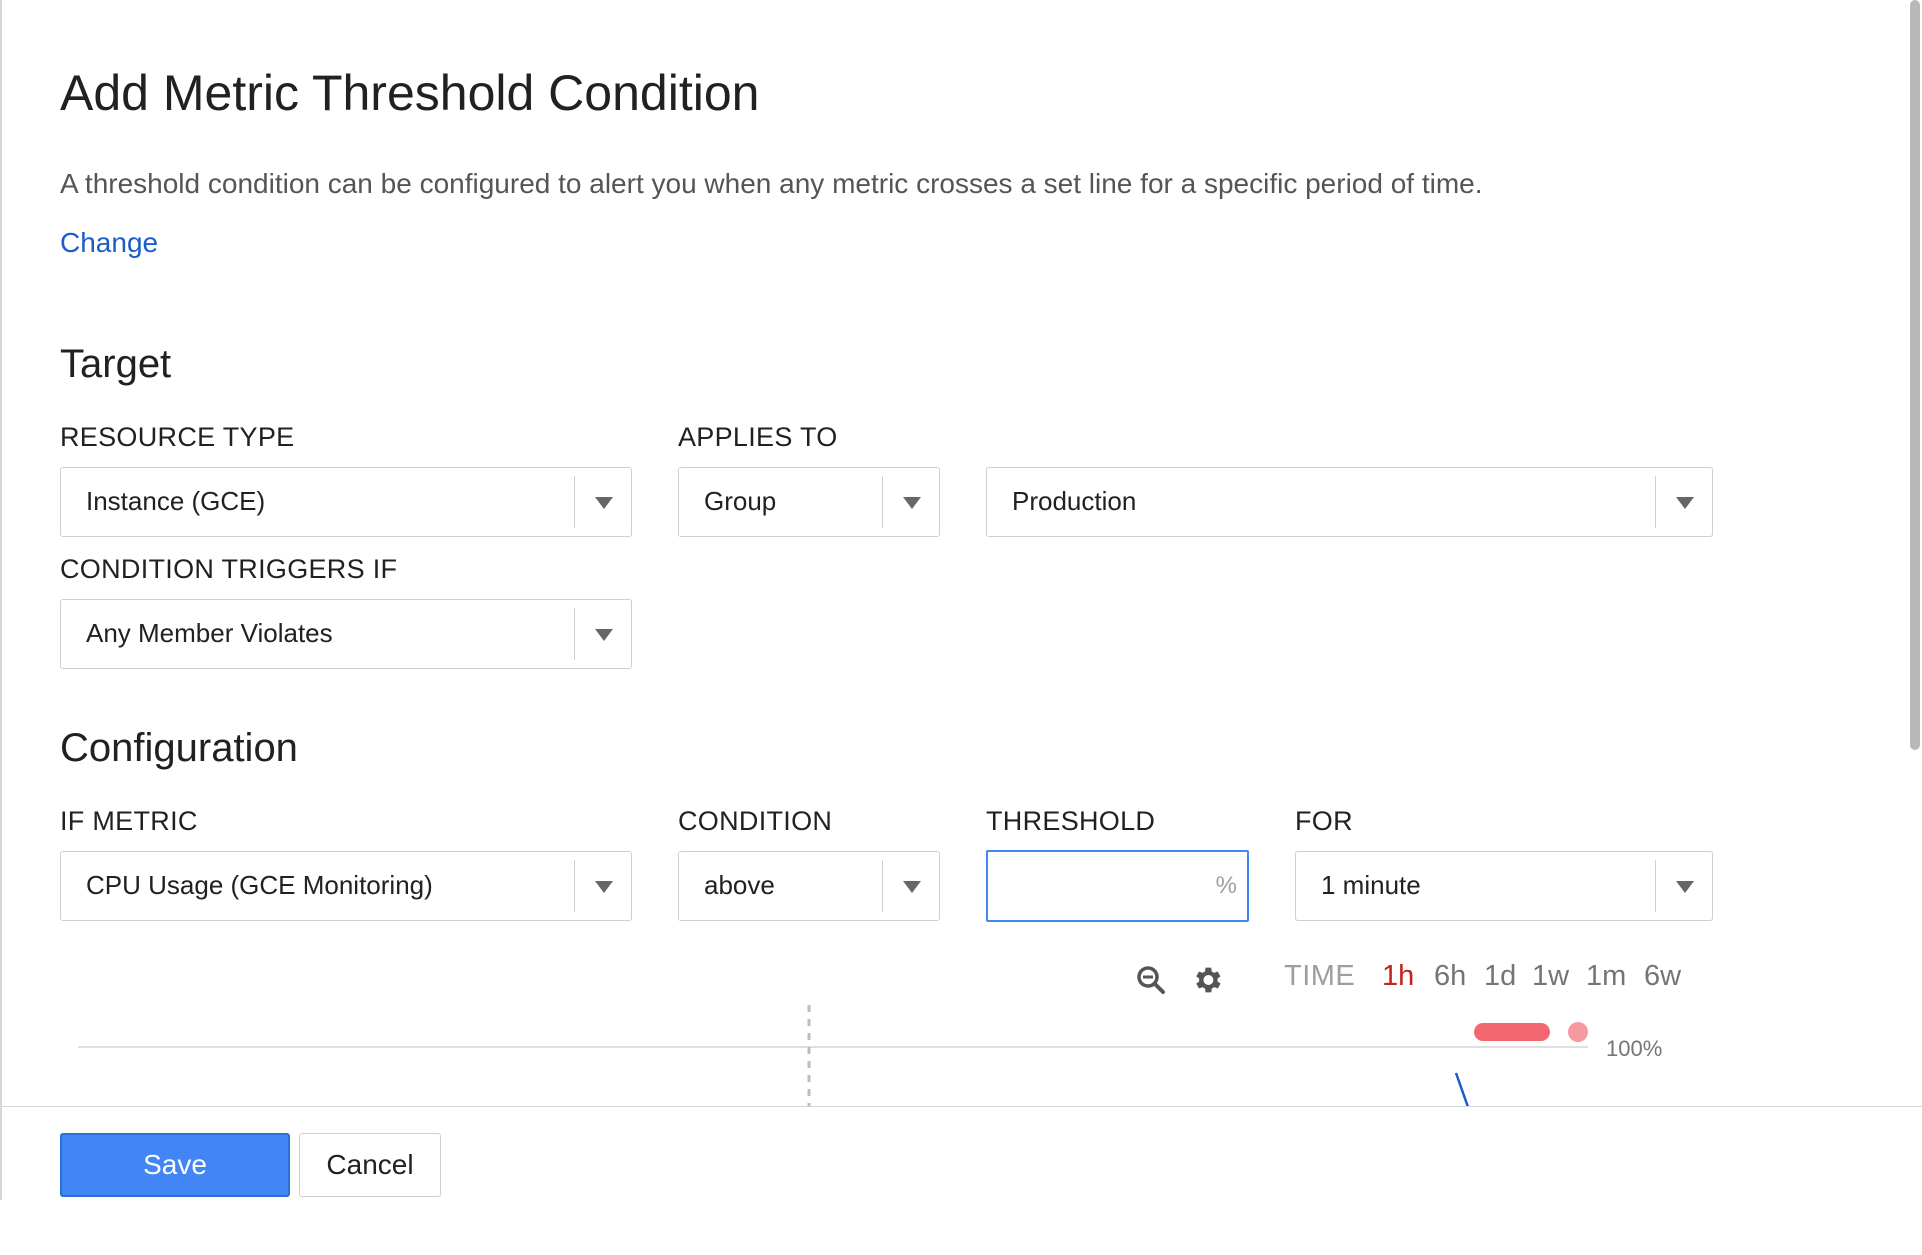  I want to click on for-duration-value: 1 minute, so click(1371, 885).